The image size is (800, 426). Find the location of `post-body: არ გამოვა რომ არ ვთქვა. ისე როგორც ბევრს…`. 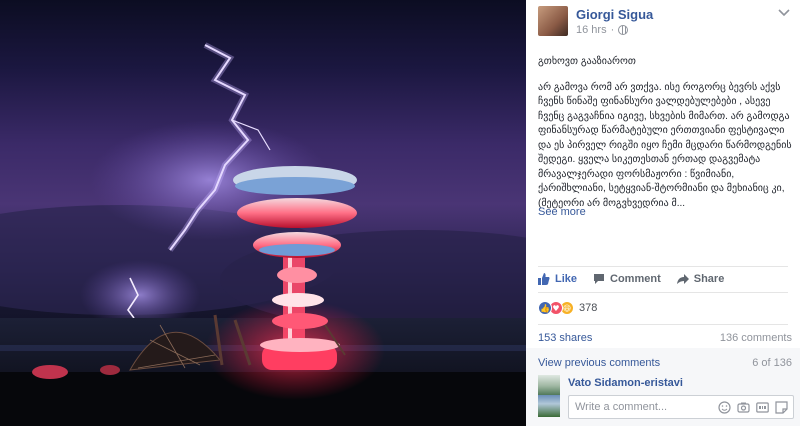

post-body: არ გამოვა რომ არ ვთქვა. ისე როგორც ბევრს… is located at coordinates (665, 145).